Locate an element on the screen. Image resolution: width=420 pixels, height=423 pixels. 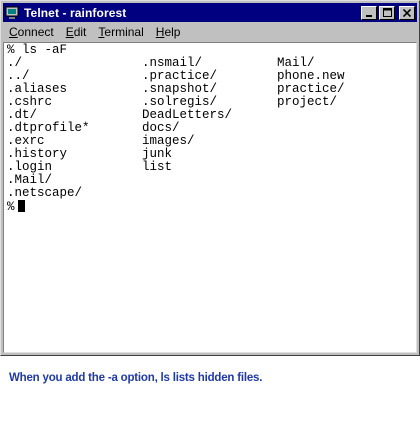
listing-row: .exrc images/ is located at coordinates (207, 141).